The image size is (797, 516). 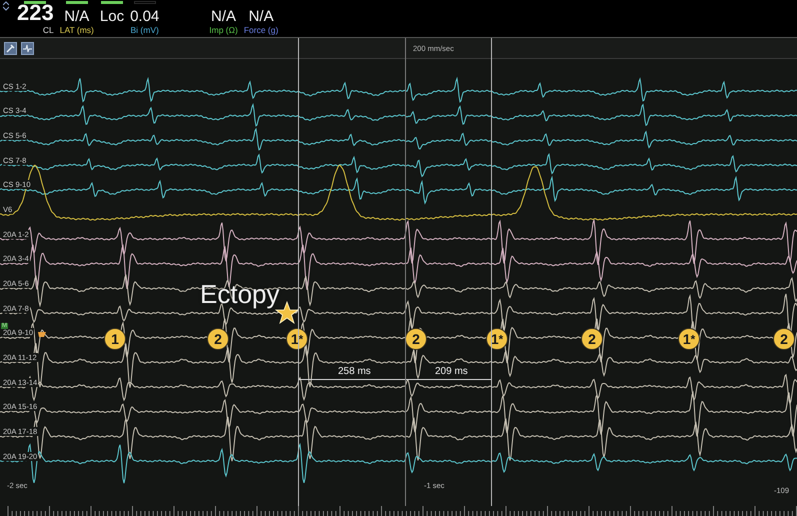 I want to click on readout-value: 223, so click(x=35, y=15).